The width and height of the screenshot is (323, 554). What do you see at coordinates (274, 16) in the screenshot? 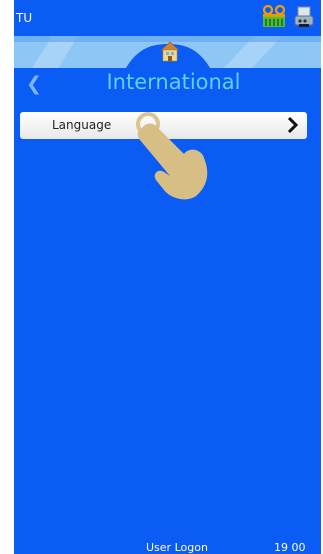
I see `ribbon-cassette-icon` at bounding box center [274, 16].